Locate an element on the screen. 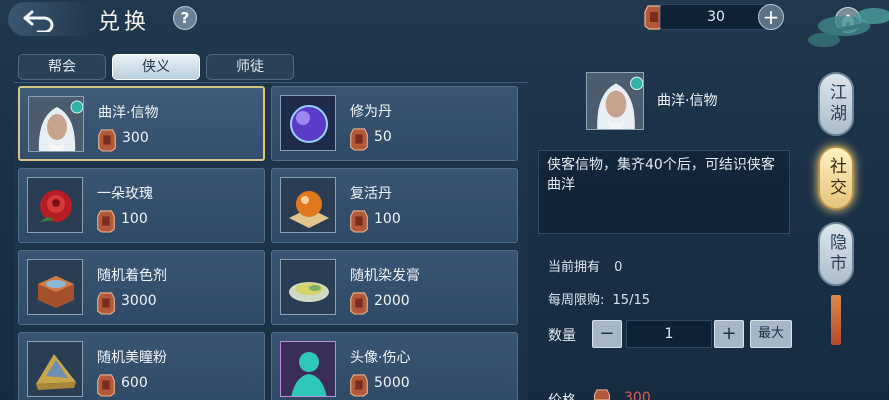  weekly-limit-value: 15/15 is located at coordinates (631, 300).